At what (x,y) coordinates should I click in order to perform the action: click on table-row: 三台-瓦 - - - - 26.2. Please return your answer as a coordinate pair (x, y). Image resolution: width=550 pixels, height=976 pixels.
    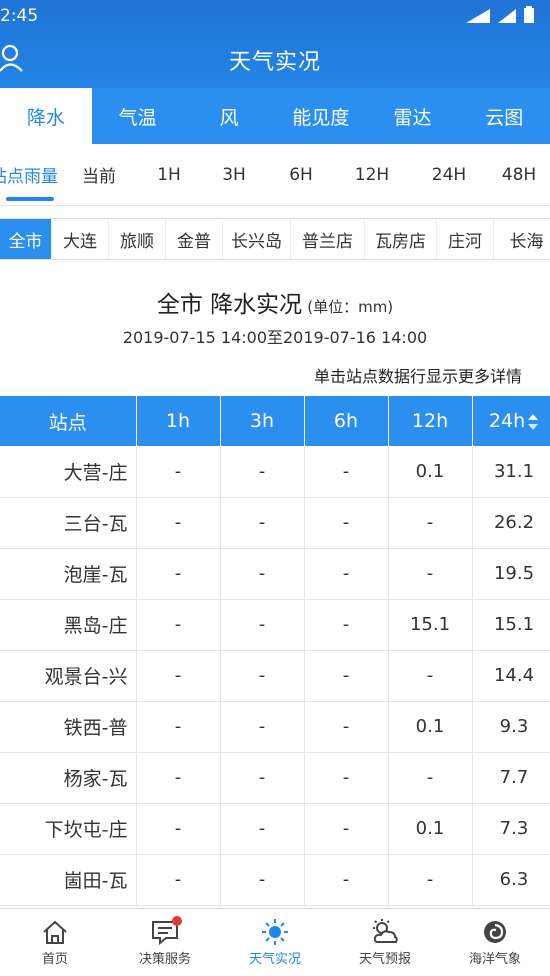
    Looking at the image, I should click on (275, 523).